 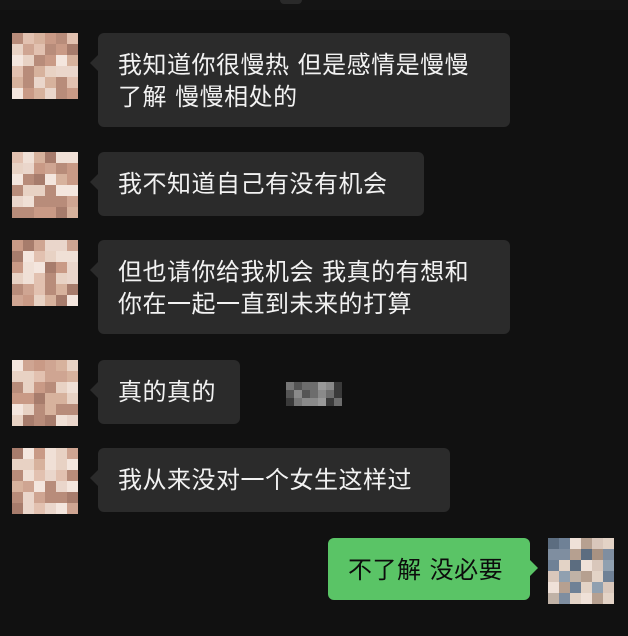 I want to click on message-text-line: 真的真的, so click(x=167, y=392).